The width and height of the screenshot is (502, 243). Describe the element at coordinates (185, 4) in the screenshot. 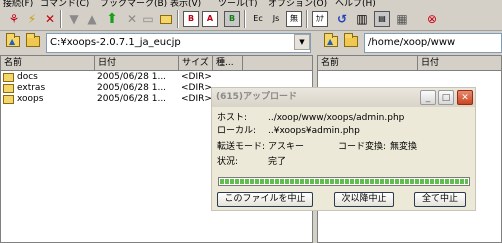

I see `menu-view: 表示(V)` at that location.